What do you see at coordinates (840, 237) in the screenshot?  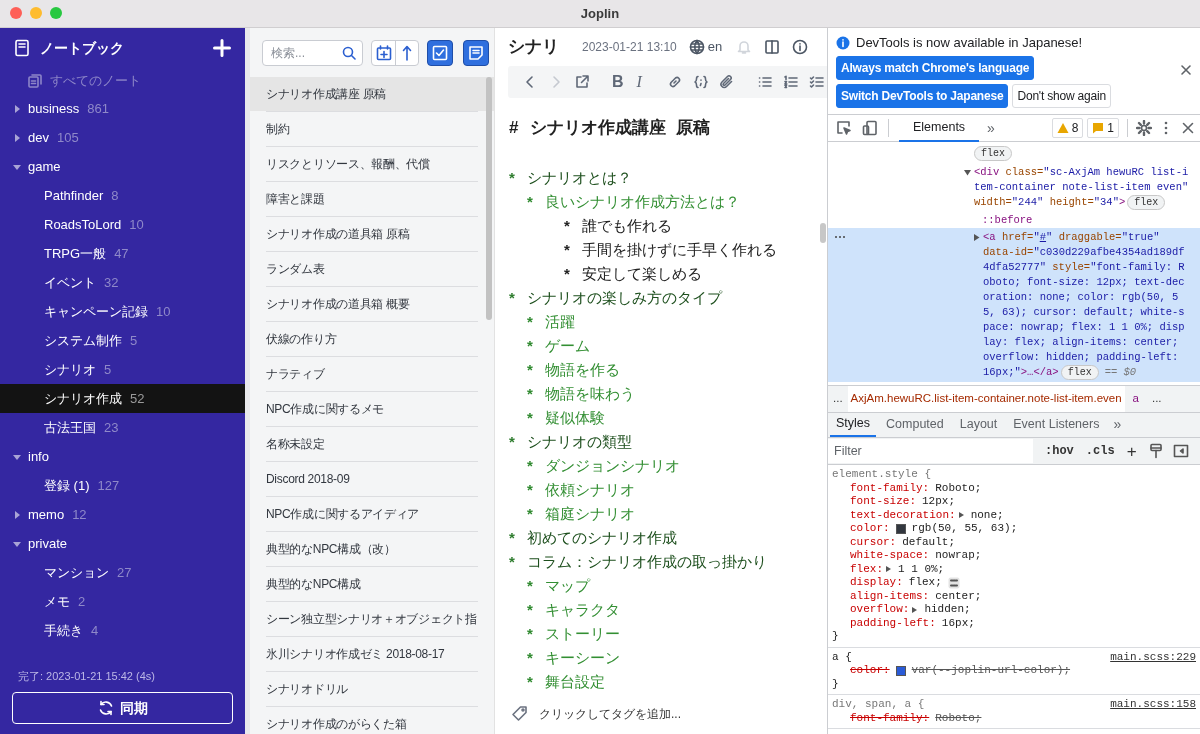 I see `more-icon` at bounding box center [840, 237].